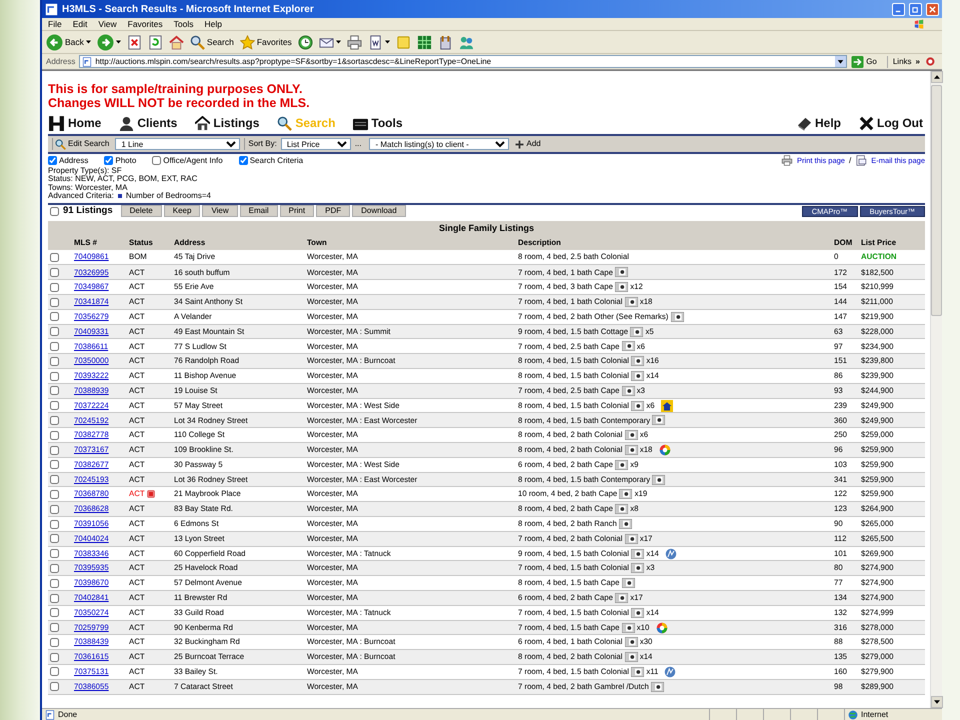 The width and height of the screenshot is (960, 720). Describe the element at coordinates (898, 9) in the screenshot. I see `minimize-button` at that location.